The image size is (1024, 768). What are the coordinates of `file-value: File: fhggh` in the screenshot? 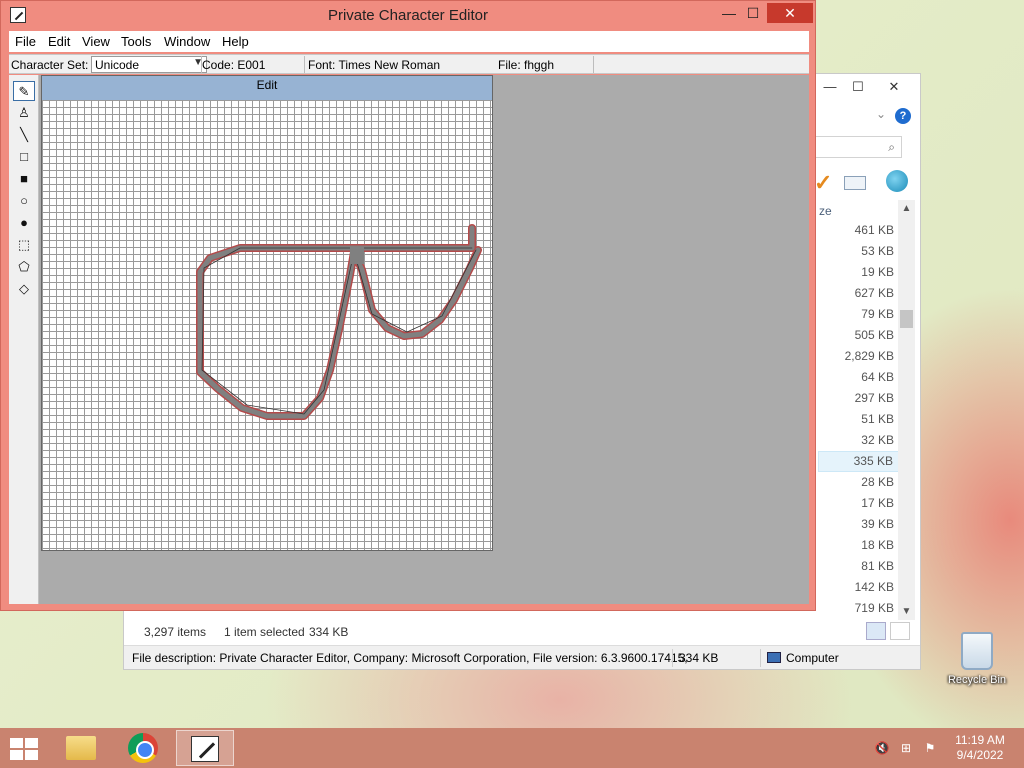 It's located at (526, 65).